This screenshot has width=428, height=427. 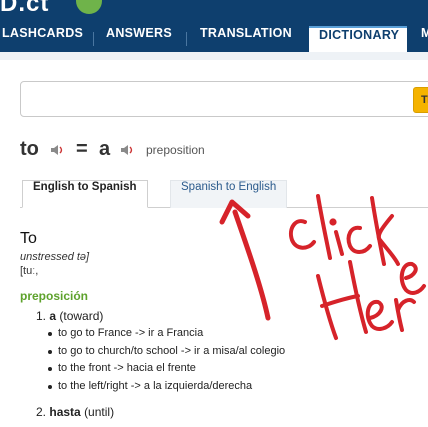 I want to click on entry-headword: To, so click(x=28, y=238).